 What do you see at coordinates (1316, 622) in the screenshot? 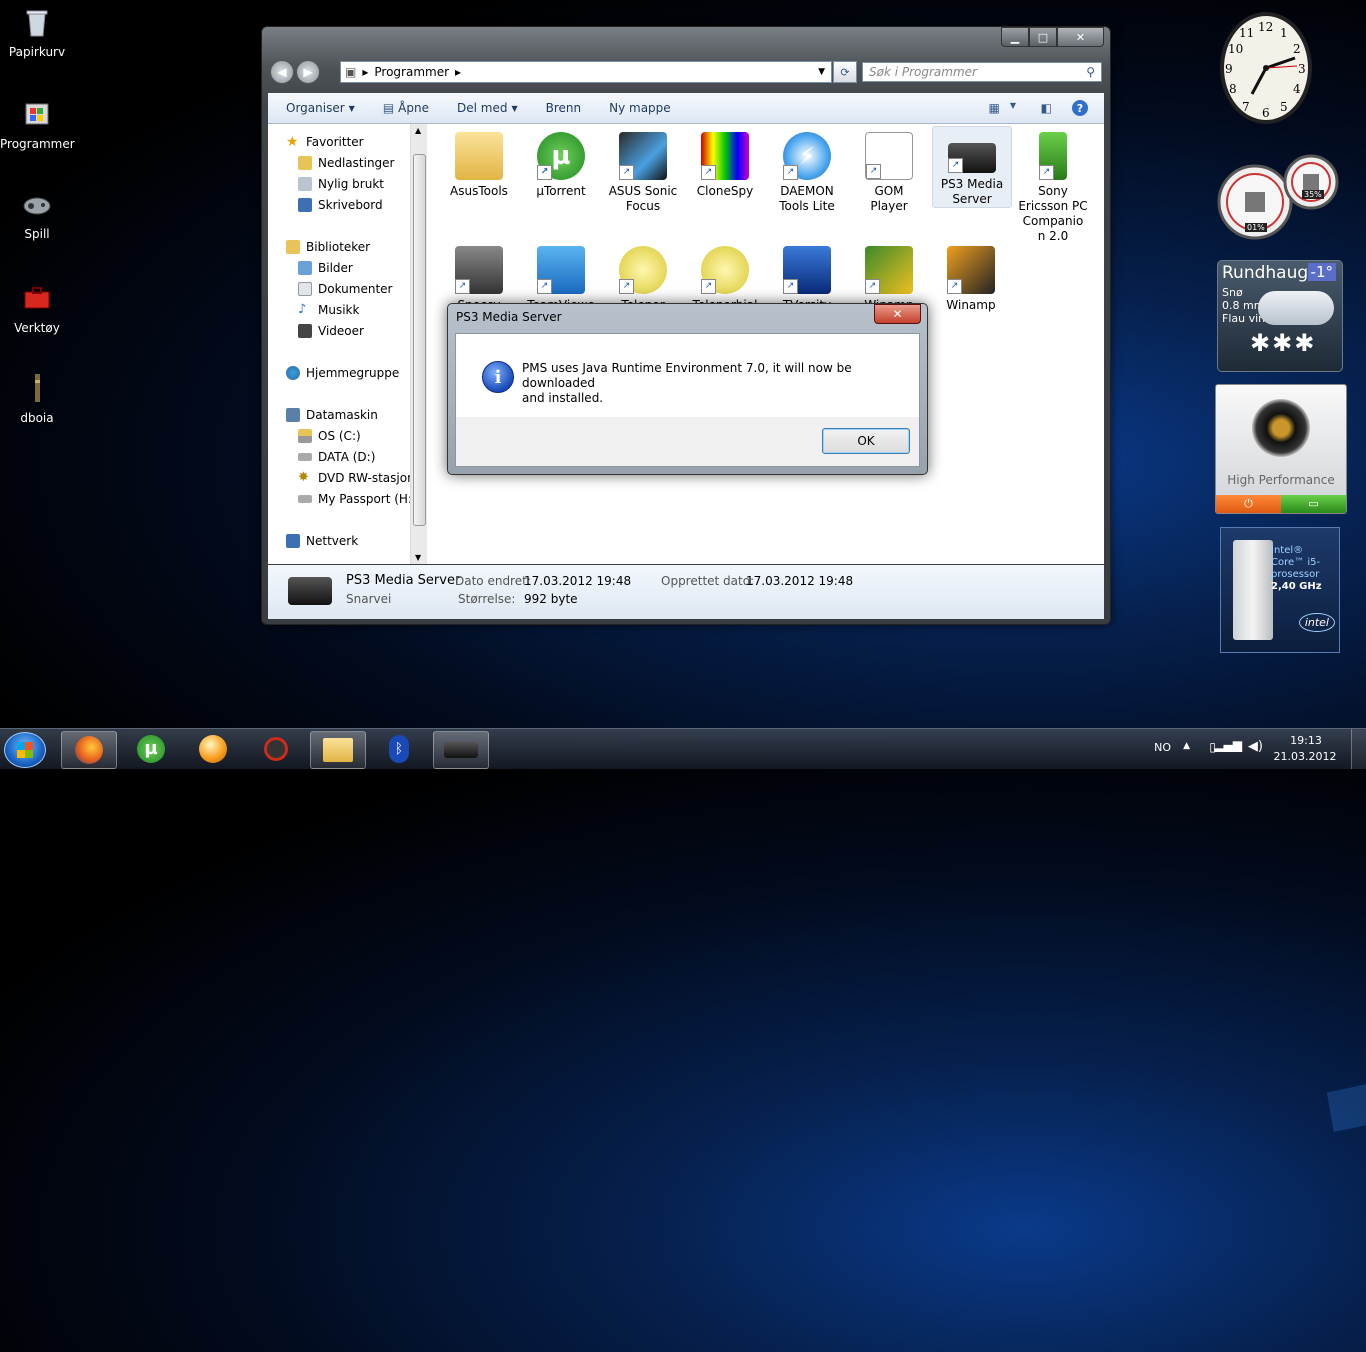
I see `intel-logo: intel` at bounding box center [1316, 622].